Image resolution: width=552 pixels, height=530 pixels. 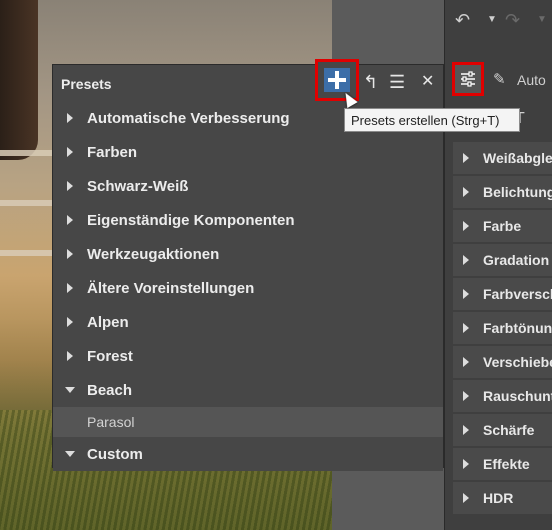 I want to click on preset-category-components: Eigenständige Komponenten, so click(x=248, y=220).